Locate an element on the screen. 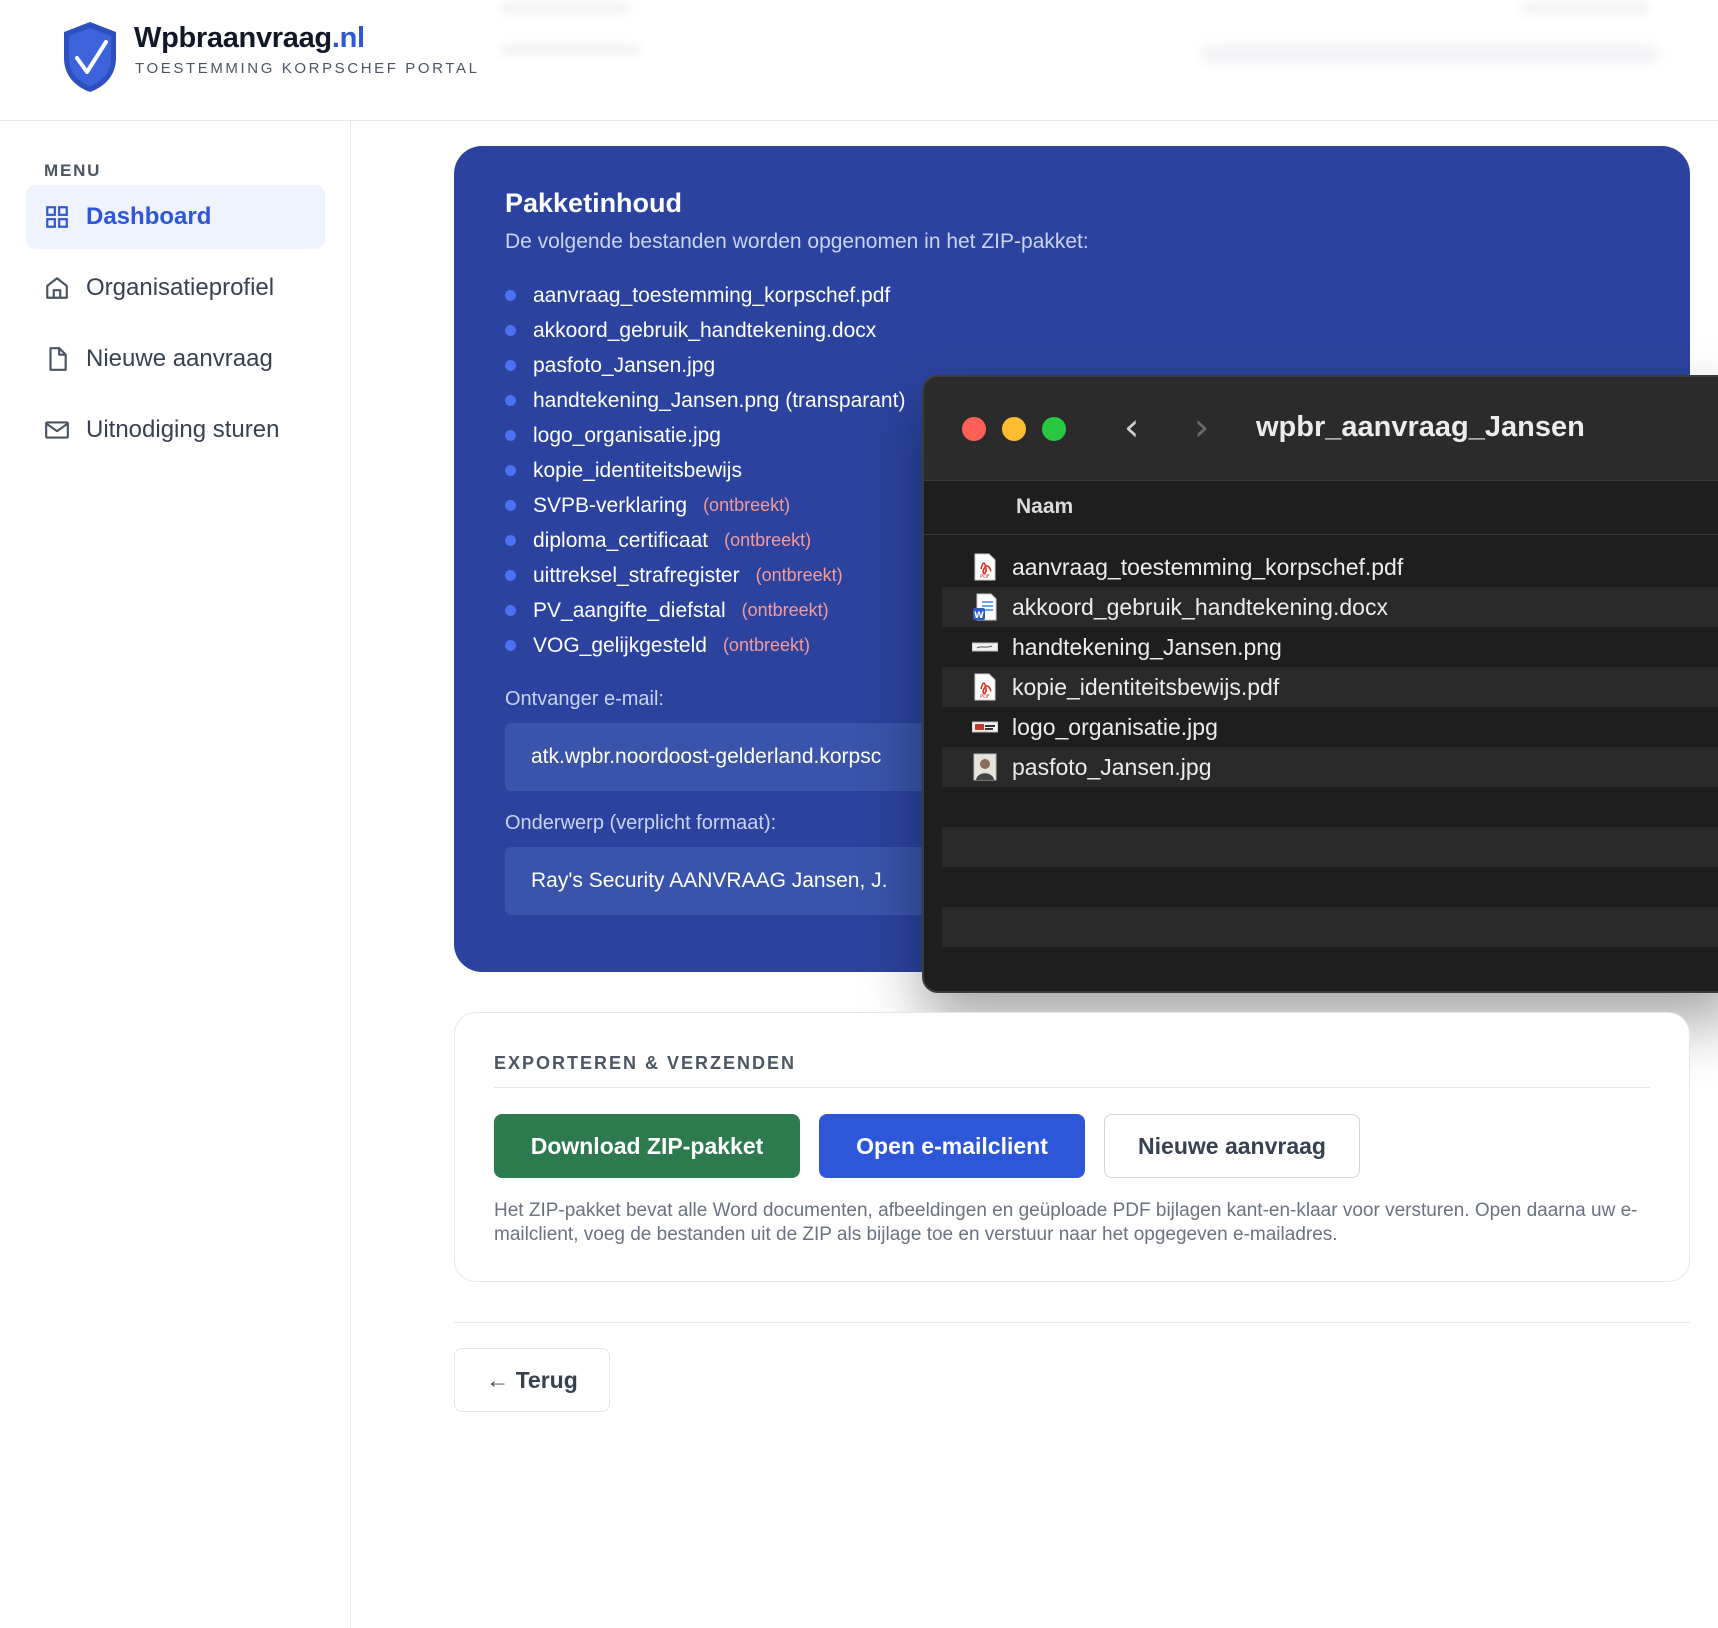 The image size is (1718, 1628). shield-check-logo-icon is located at coordinates (90, 57).